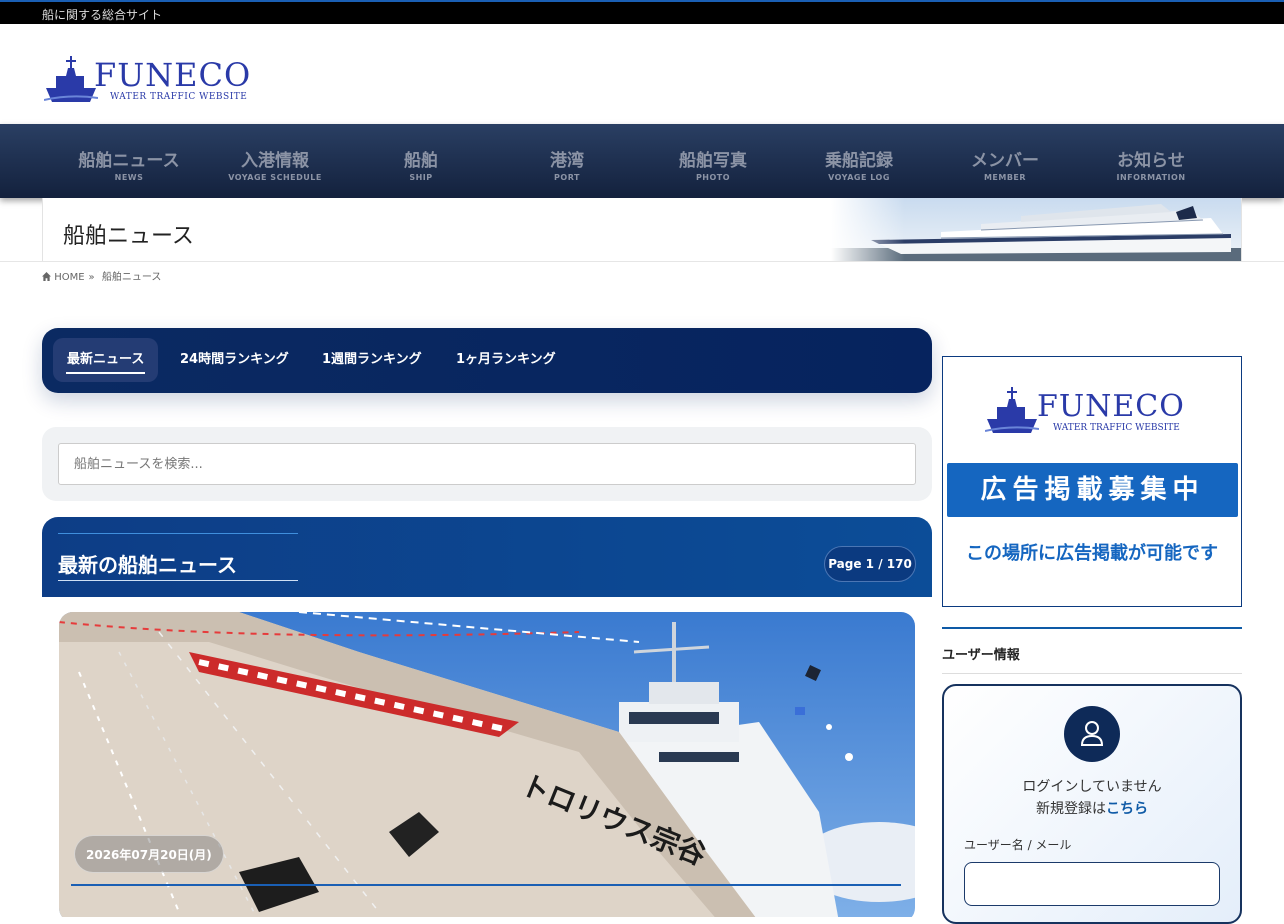 The image size is (1284, 924). Describe the element at coordinates (131, 277) in the screenshot. I see `breadcrumb-current: 船舶ニュース` at that location.